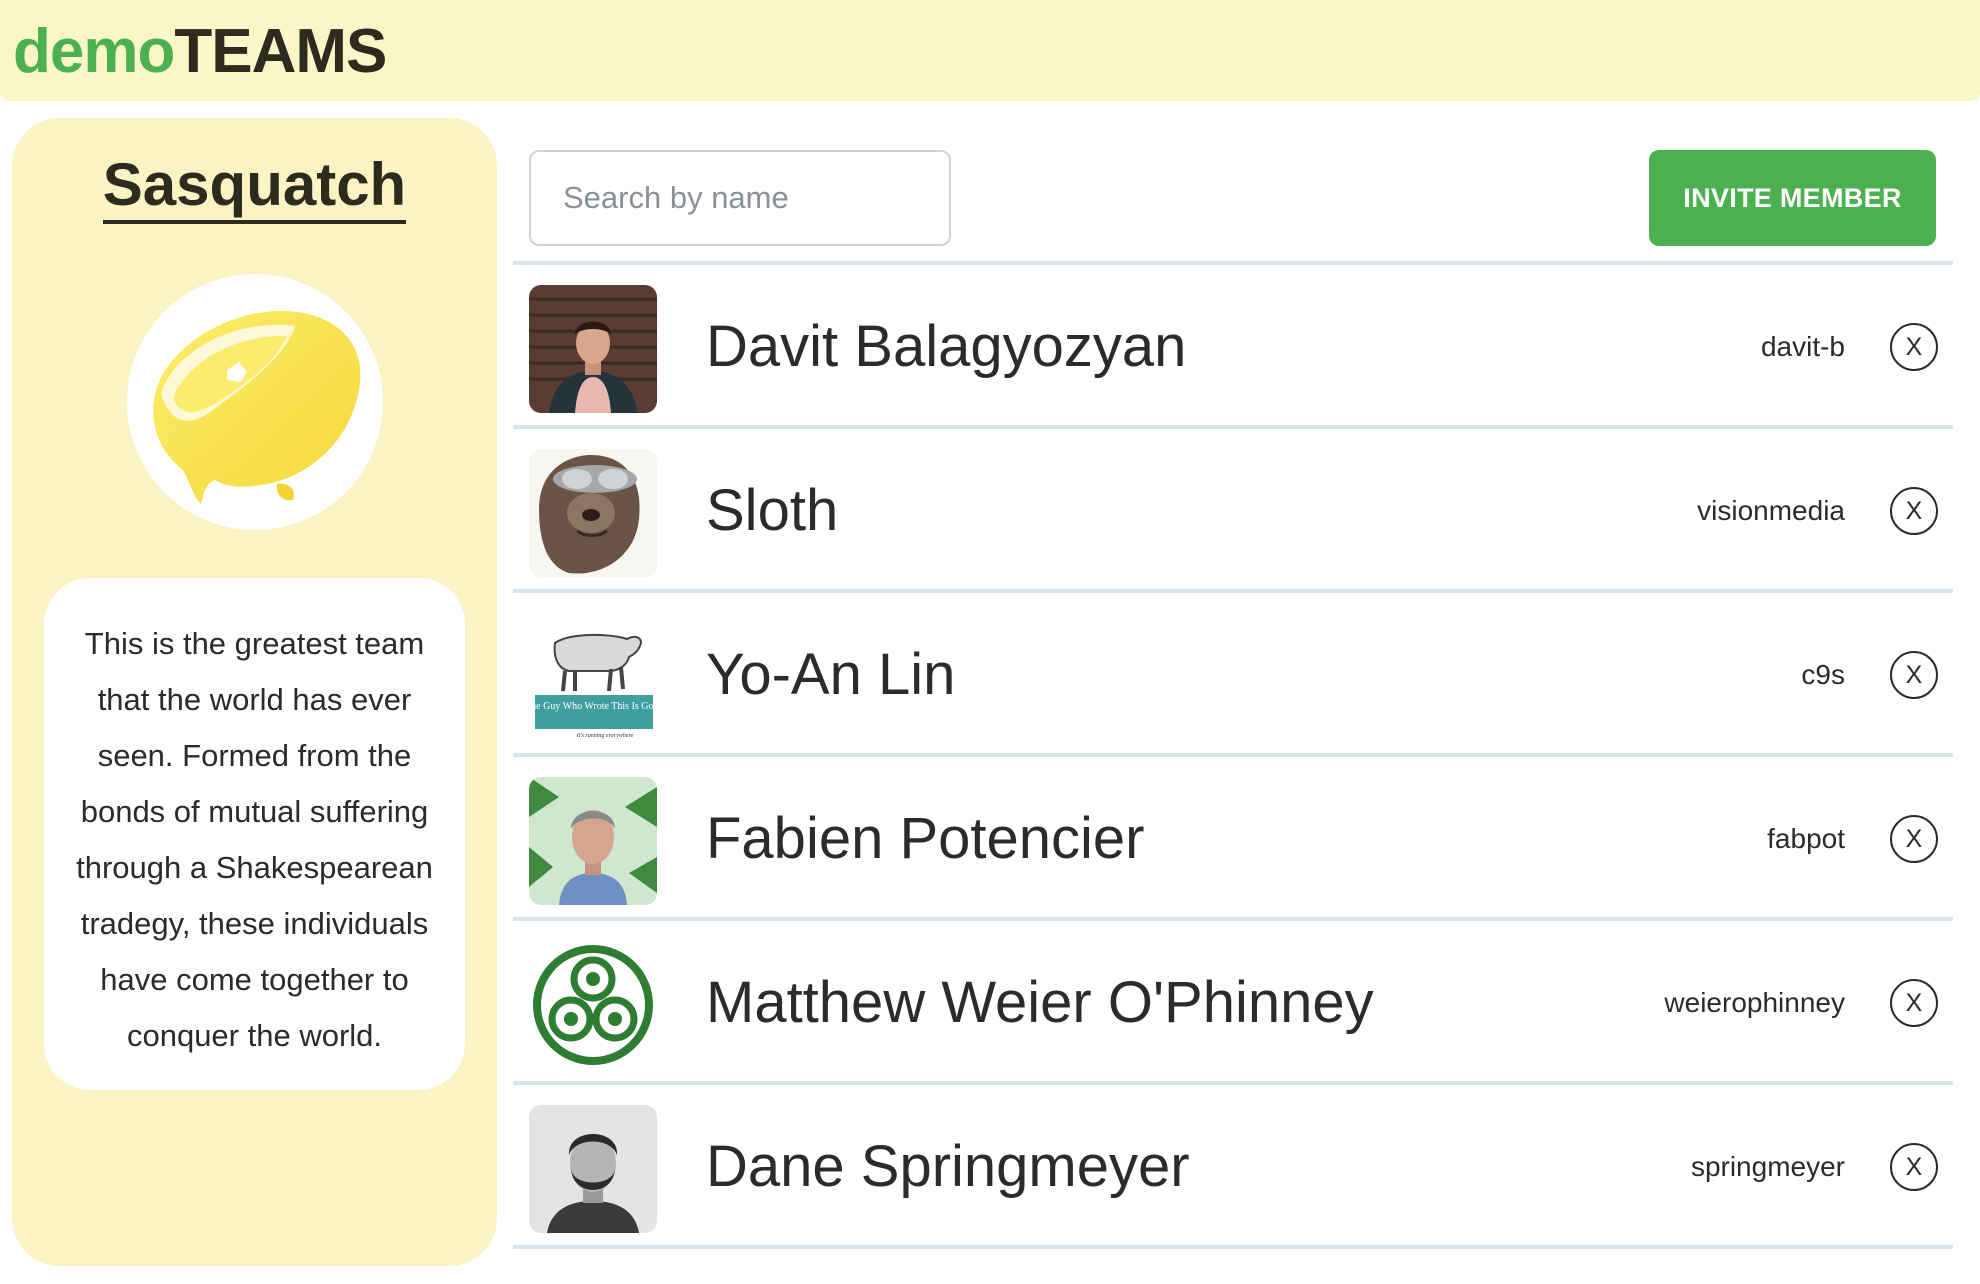  What do you see at coordinates (1233, 345) in the screenshot?
I see `member-row: Davit Balagyozyan davit-b X` at bounding box center [1233, 345].